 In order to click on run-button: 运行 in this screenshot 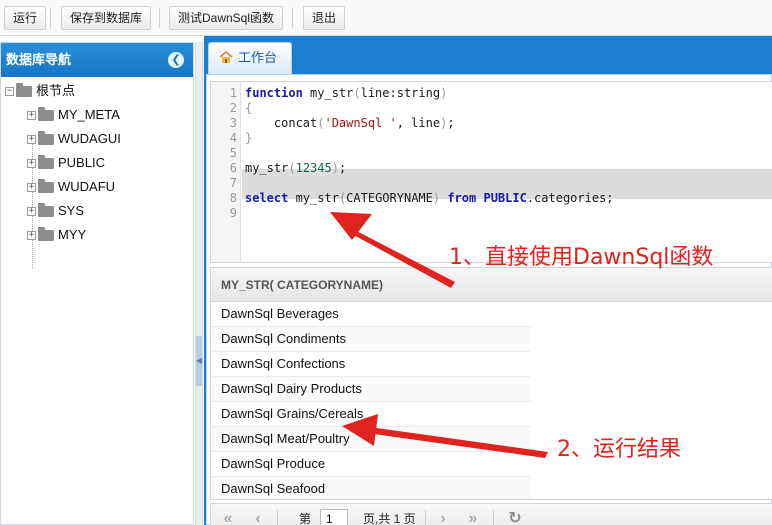, I will do `click(25, 18)`.